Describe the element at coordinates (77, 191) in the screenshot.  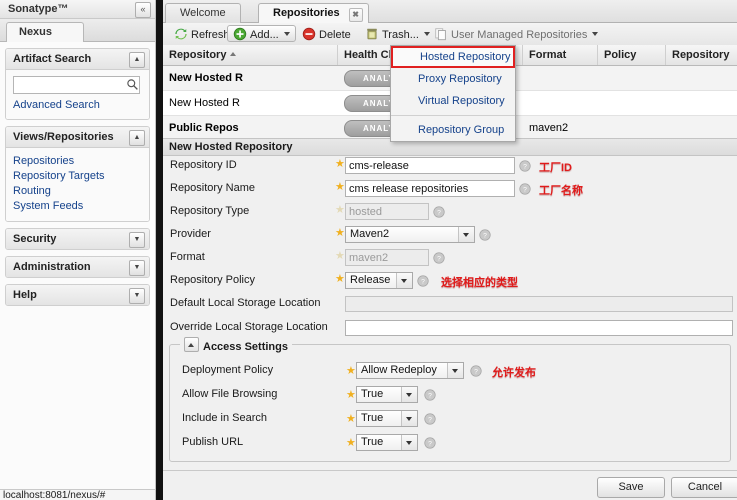
I see `sidebar-item-routing: Routing` at that location.